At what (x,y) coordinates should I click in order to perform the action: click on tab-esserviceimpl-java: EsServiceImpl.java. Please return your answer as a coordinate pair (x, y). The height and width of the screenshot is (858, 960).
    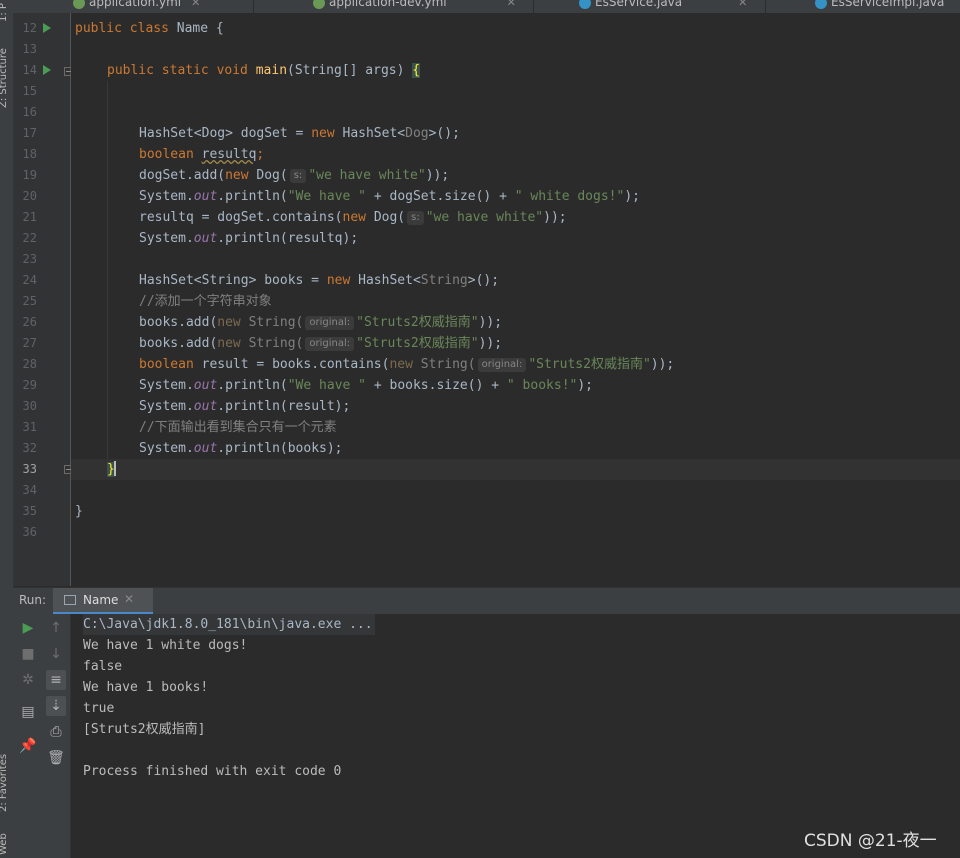
    Looking at the image, I should click on (879, 6).